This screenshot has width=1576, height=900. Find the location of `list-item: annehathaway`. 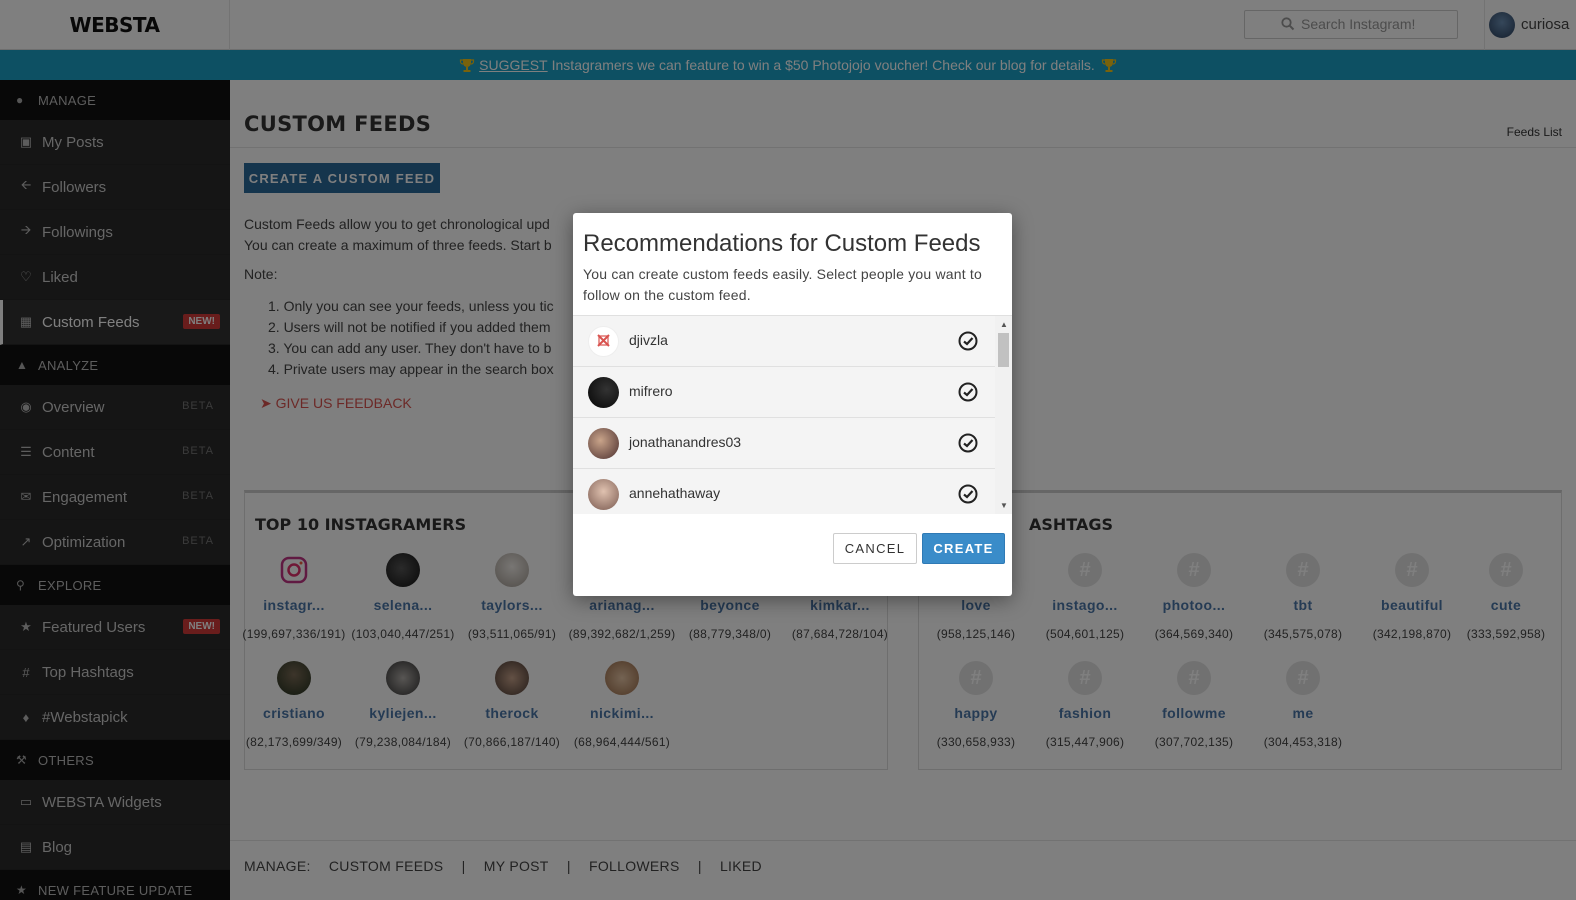

list-item: annehathaway is located at coordinates (784, 491).